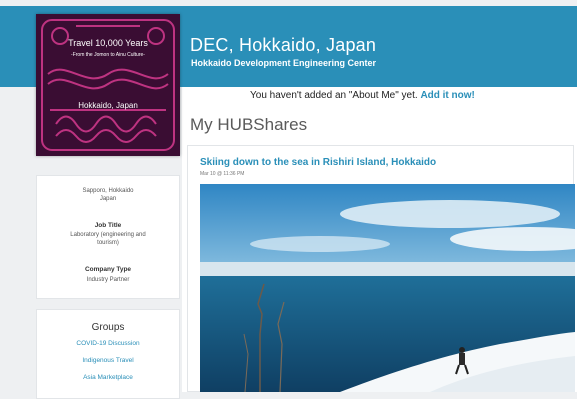 Image resolution: width=577 pixels, height=399 pixels. Describe the element at coordinates (108, 43) in the screenshot. I see `cover-title: Travel 10,000 Years` at that location.